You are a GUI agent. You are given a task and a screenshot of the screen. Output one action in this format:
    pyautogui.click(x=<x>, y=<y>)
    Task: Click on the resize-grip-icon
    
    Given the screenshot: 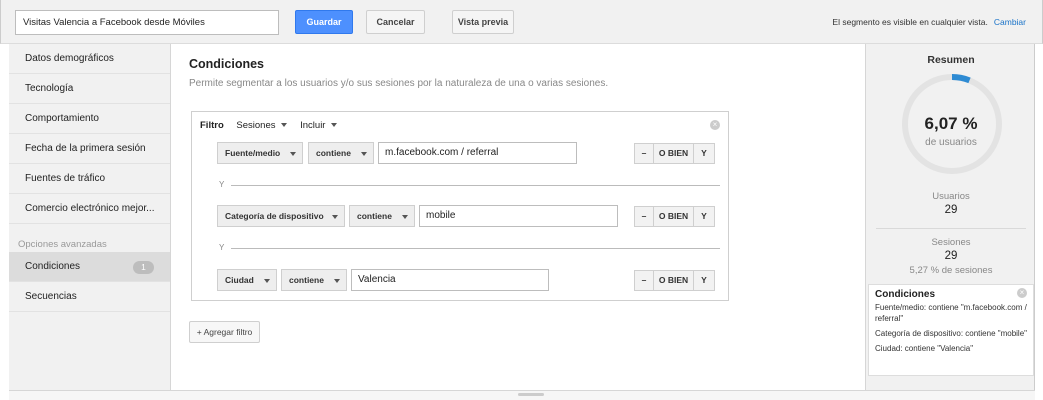 What is the action you would take?
    pyautogui.click(x=531, y=394)
    